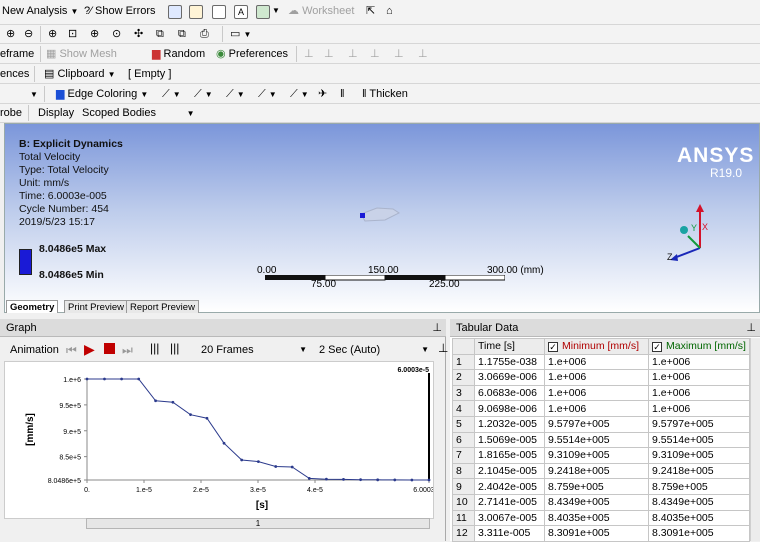  What do you see at coordinates (375, 54) in the screenshot?
I see `explode-icon-4: ⊥` at bounding box center [375, 54].